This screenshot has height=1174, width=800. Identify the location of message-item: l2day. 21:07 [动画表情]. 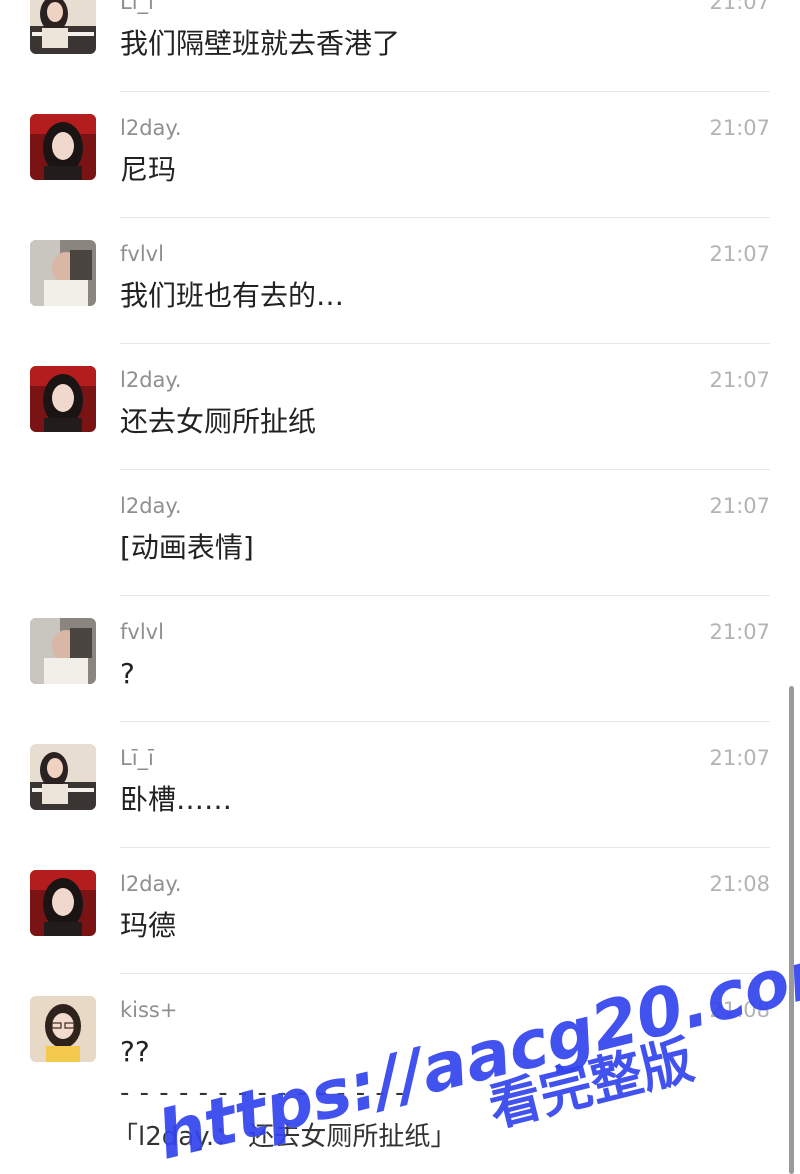
(400, 533).